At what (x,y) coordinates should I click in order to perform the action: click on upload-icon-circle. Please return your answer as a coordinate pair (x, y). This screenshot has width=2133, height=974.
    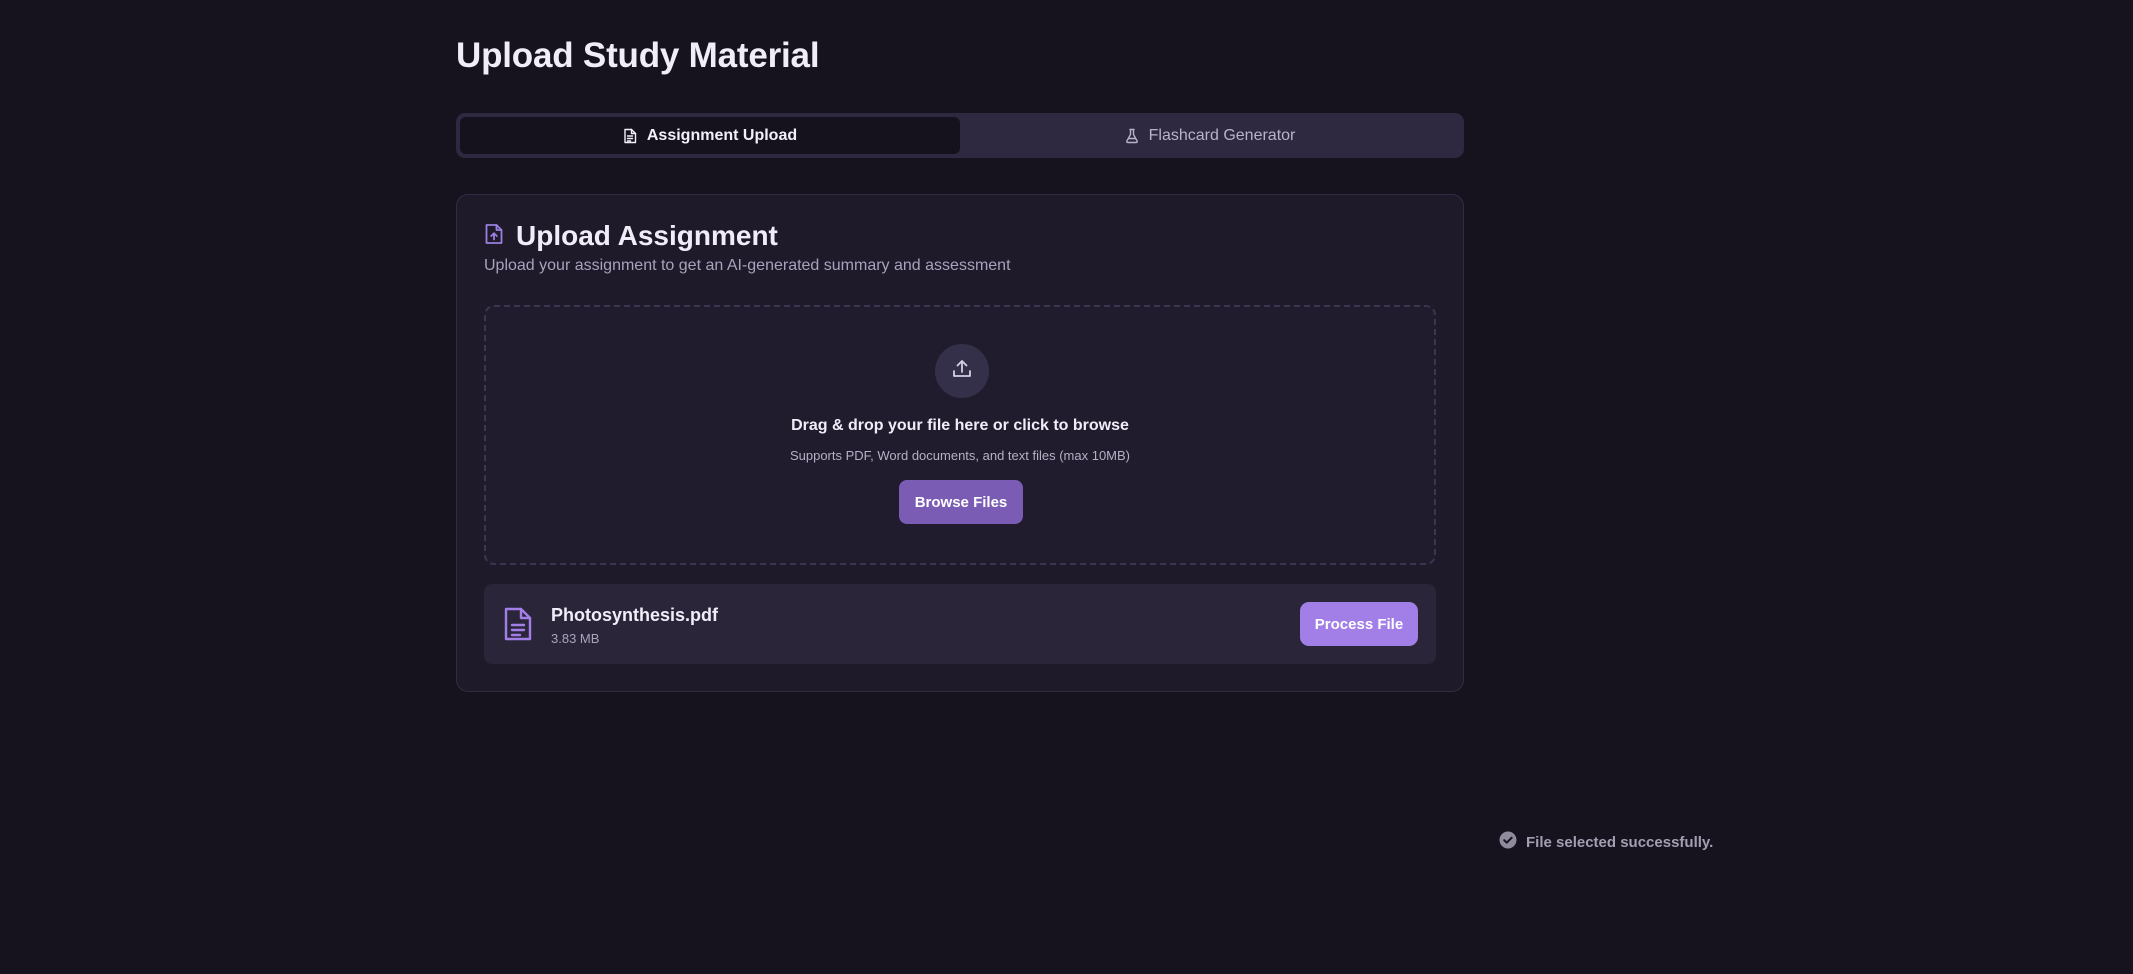
    Looking at the image, I should click on (962, 371).